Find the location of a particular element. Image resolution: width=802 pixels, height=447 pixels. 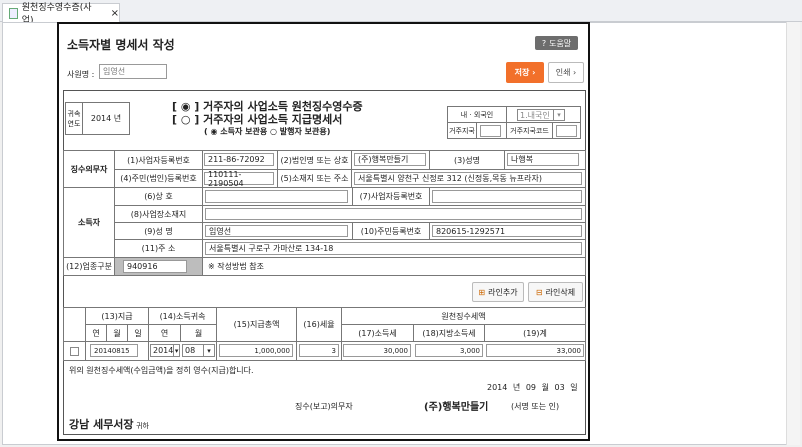

header-sum: (19)계 is located at coordinates (535, 333).